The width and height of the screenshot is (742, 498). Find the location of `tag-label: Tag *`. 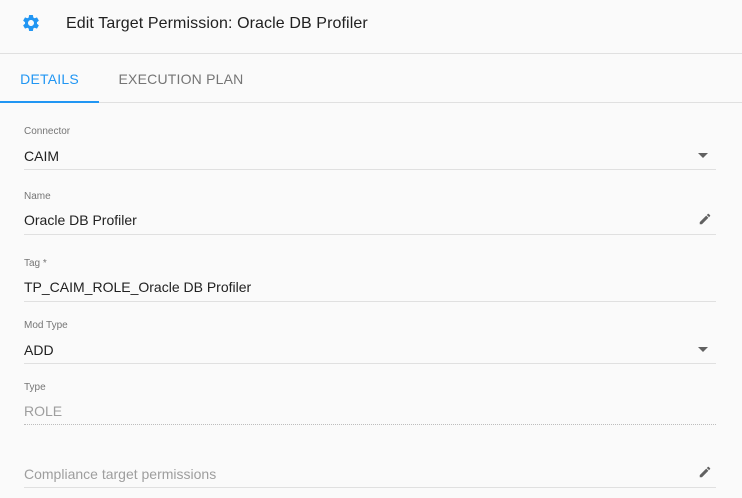

tag-label: Tag * is located at coordinates (35, 263).